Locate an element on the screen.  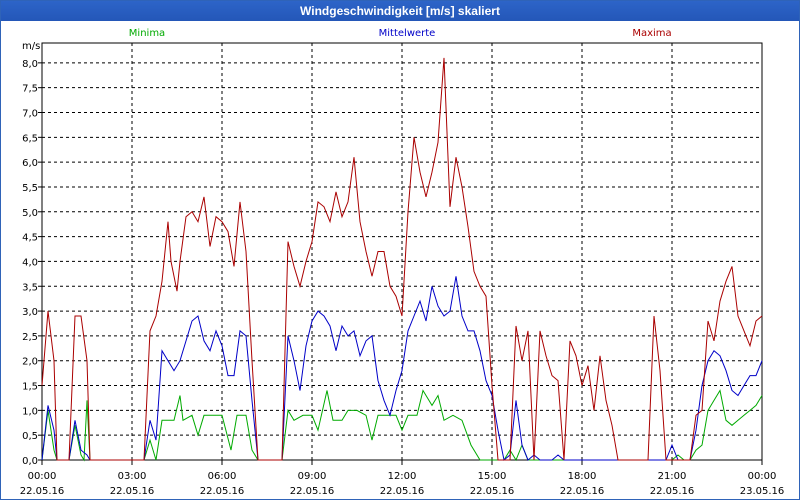
y-tick-label: 0,5 is located at coordinates (30, 436).